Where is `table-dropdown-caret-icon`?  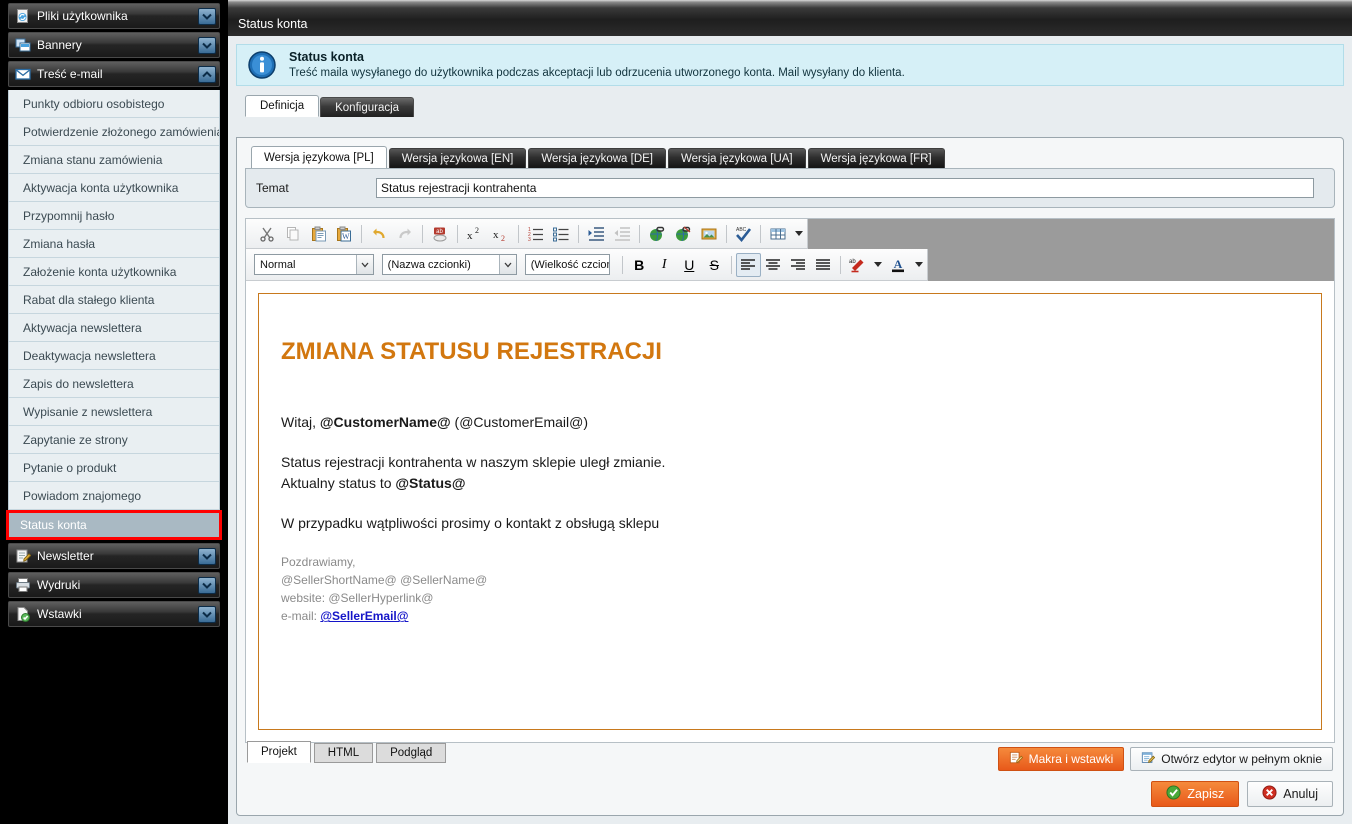 table-dropdown-caret-icon is located at coordinates (799, 233).